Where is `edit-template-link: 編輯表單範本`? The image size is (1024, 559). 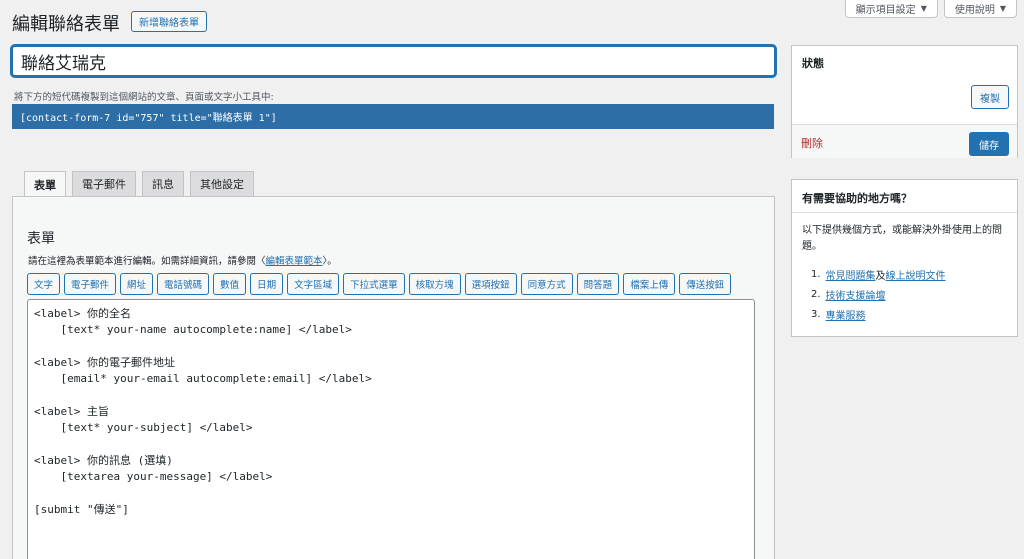
edit-template-link: 編輯表單範本 is located at coordinates (294, 261).